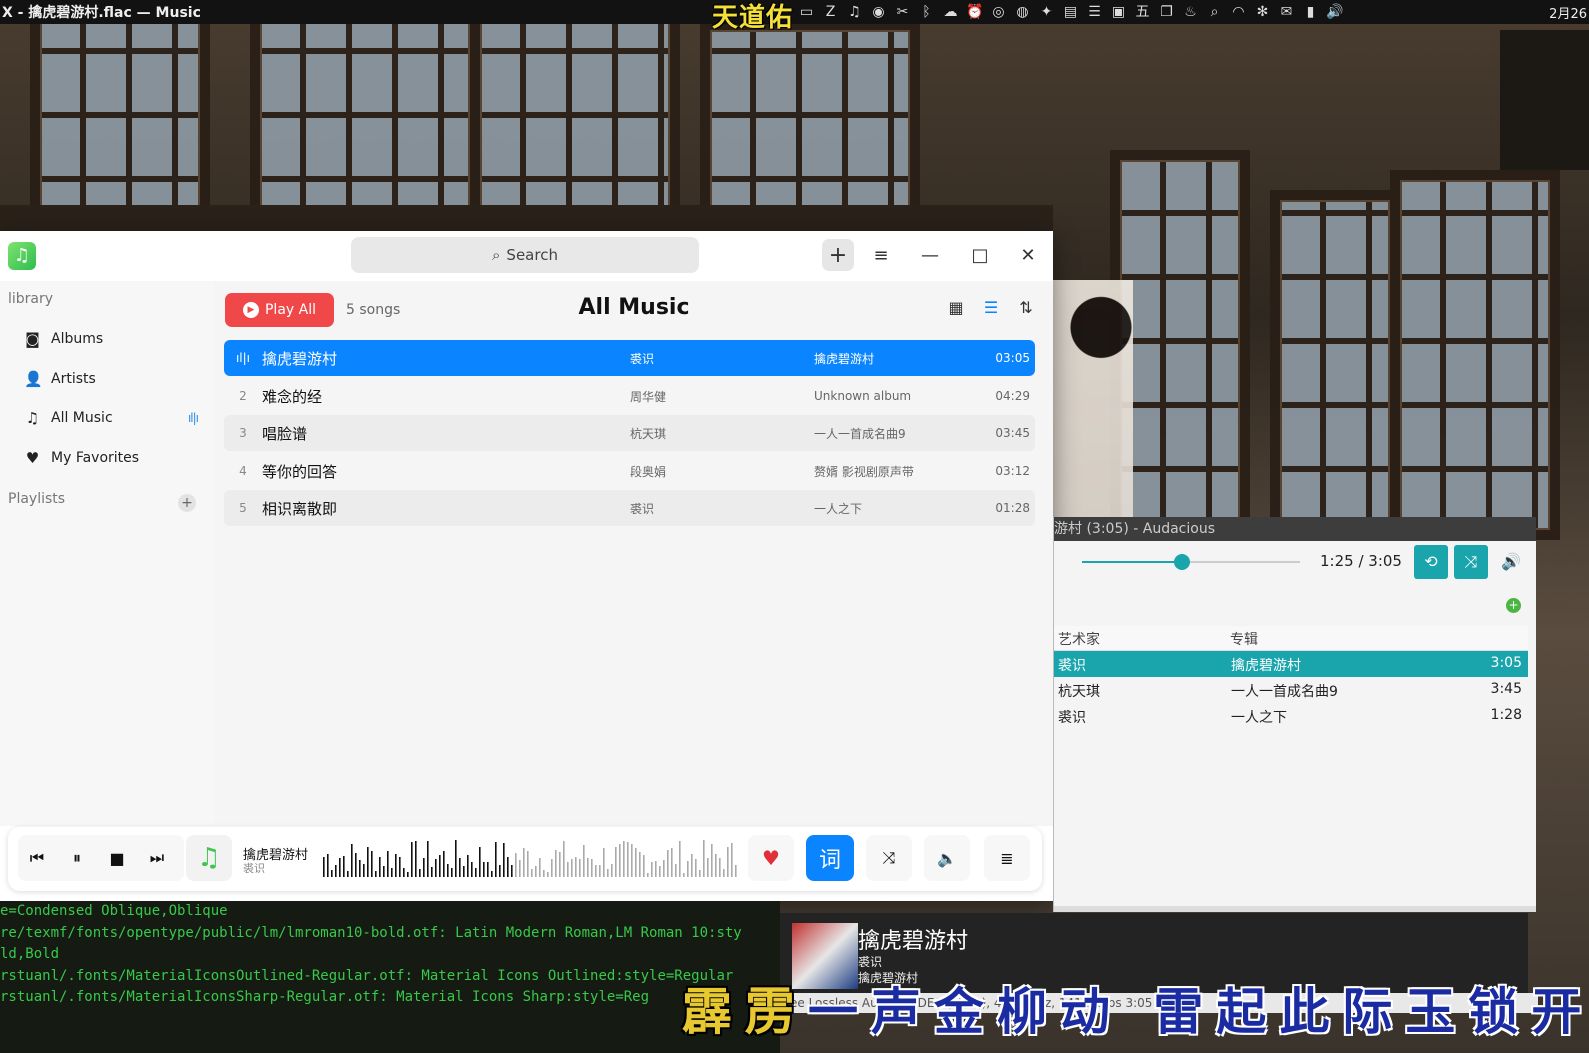  What do you see at coordinates (806, 12) in the screenshot?
I see `window-icon: ▭` at bounding box center [806, 12].